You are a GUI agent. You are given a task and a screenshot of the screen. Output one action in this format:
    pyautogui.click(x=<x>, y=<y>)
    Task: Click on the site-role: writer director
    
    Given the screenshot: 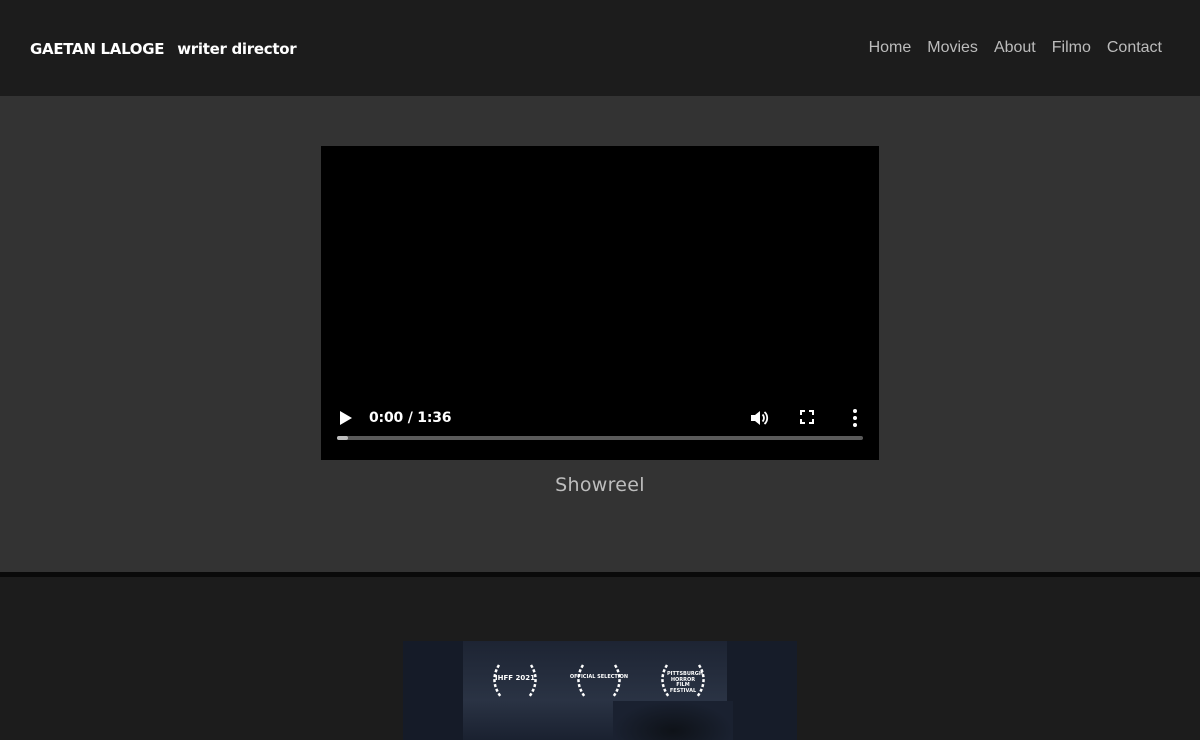 What is the action you would take?
    pyautogui.click(x=237, y=49)
    